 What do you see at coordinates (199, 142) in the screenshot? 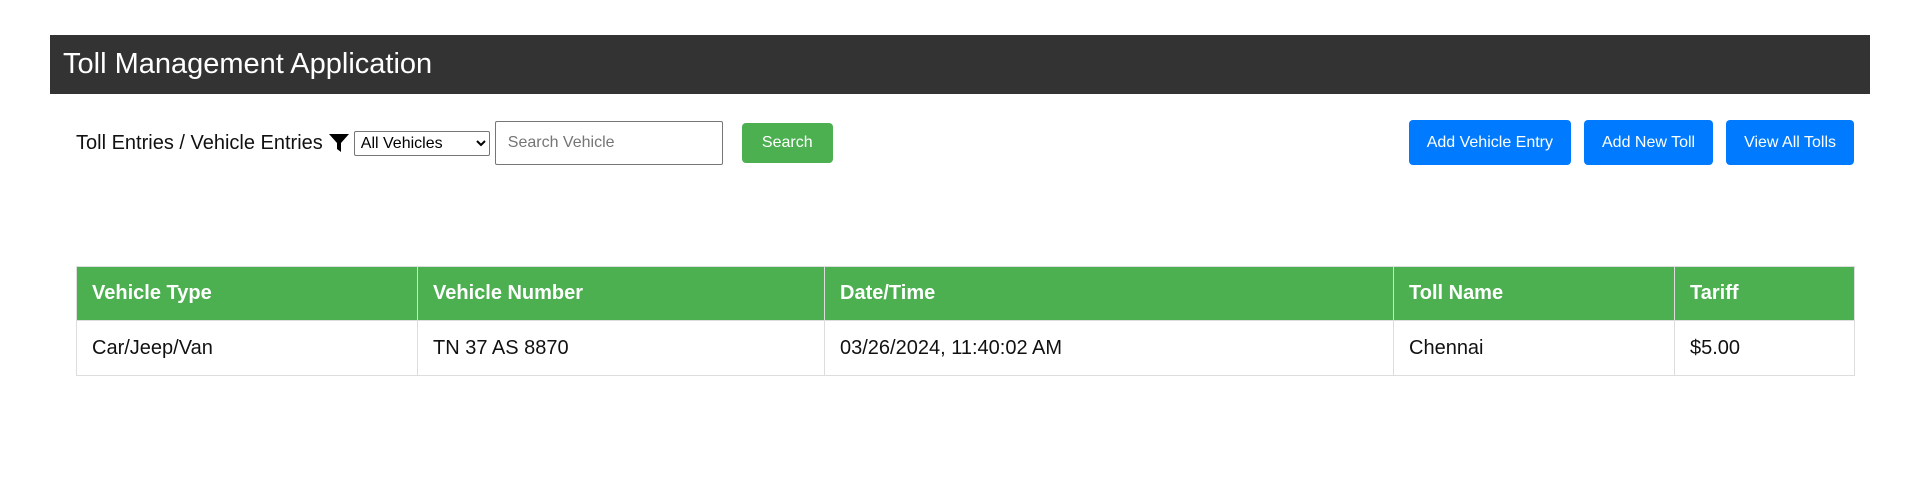
I see `breadcrumb: Toll Entries / Vehicle Entries` at bounding box center [199, 142].